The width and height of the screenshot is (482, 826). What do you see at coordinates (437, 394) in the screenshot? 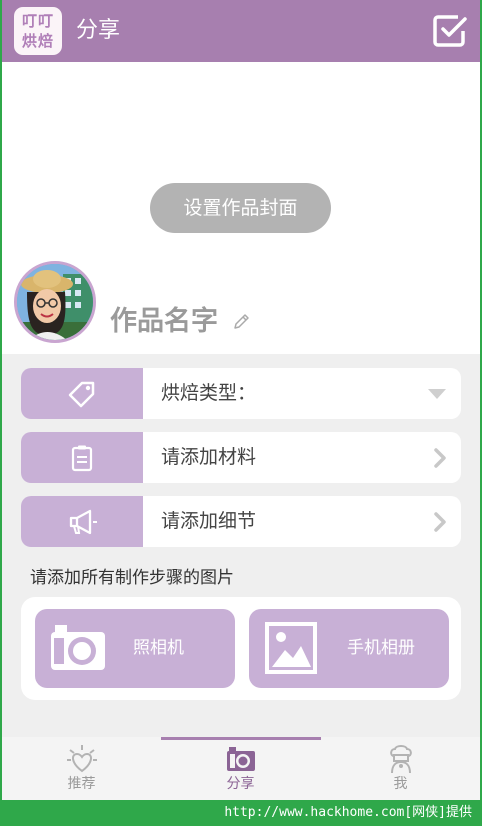
I see `dropdown-triangle-icon` at bounding box center [437, 394].